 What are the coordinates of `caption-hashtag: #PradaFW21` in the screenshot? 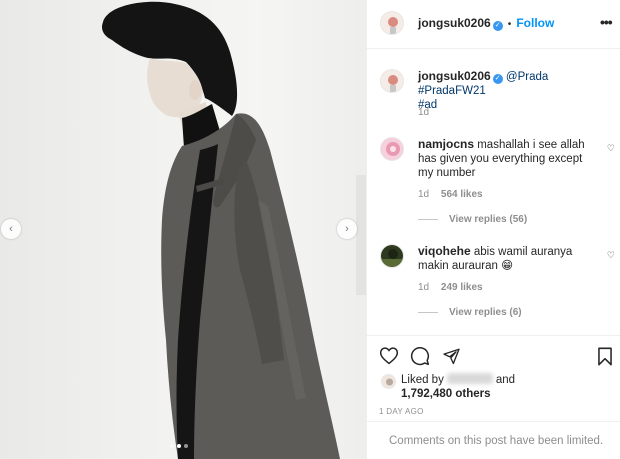 It's located at (452, 91).